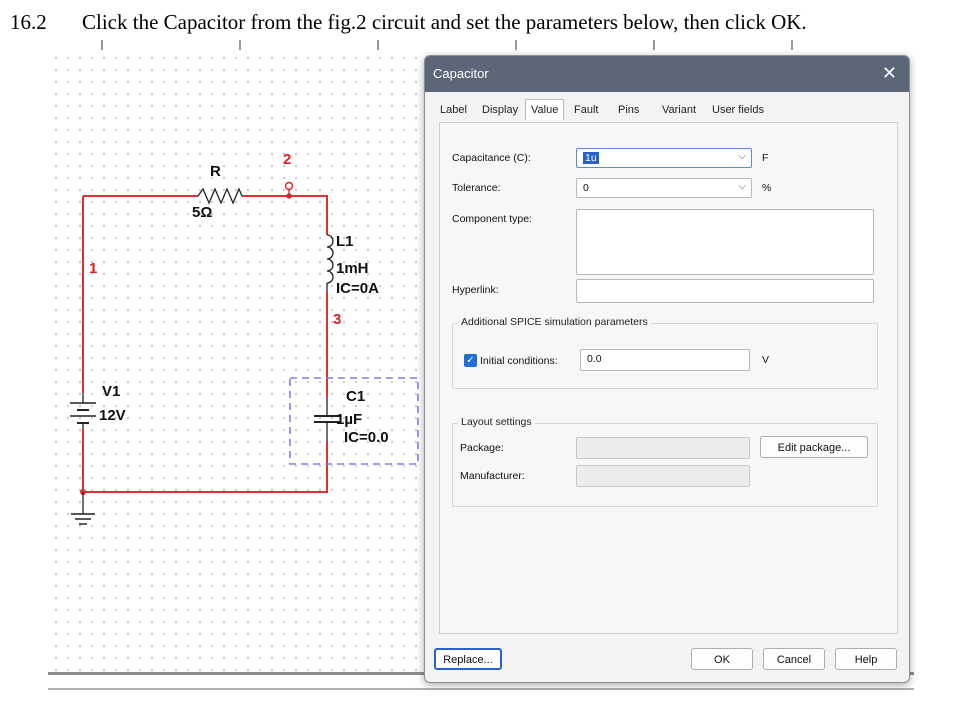 Image resolution: width=960 pixels, height=720 pixels. Describe the element at coordinates (453, 110) in the screenshot. I see `tab-label: Label` at that location.